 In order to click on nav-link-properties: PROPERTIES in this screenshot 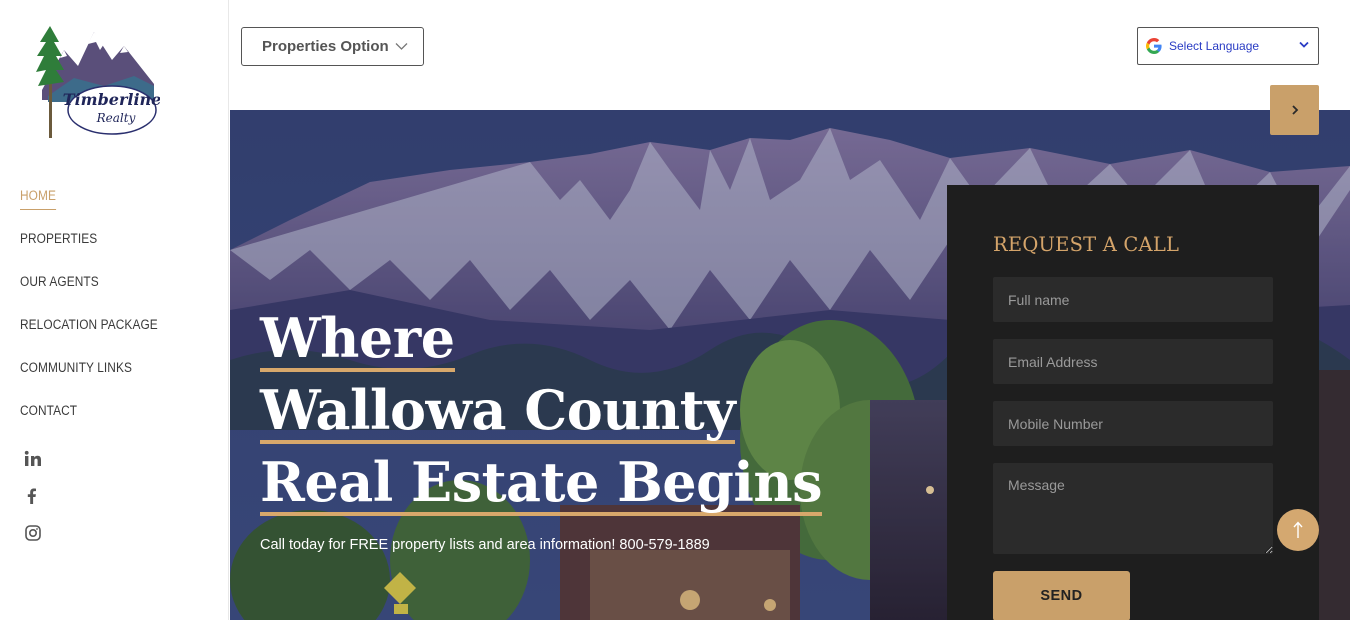, I will do `click(58, 239)`.